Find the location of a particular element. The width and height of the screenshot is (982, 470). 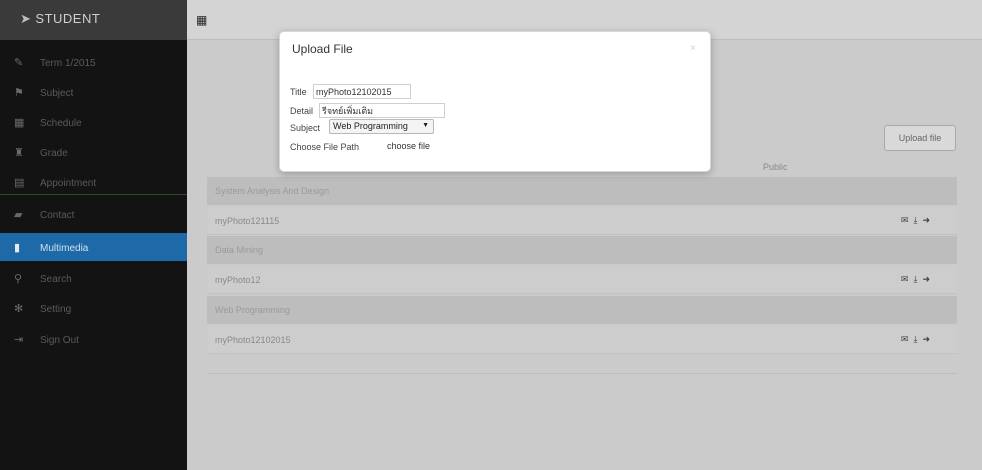

file-path-label: Choose File Path is located at coordinates (325, 147).